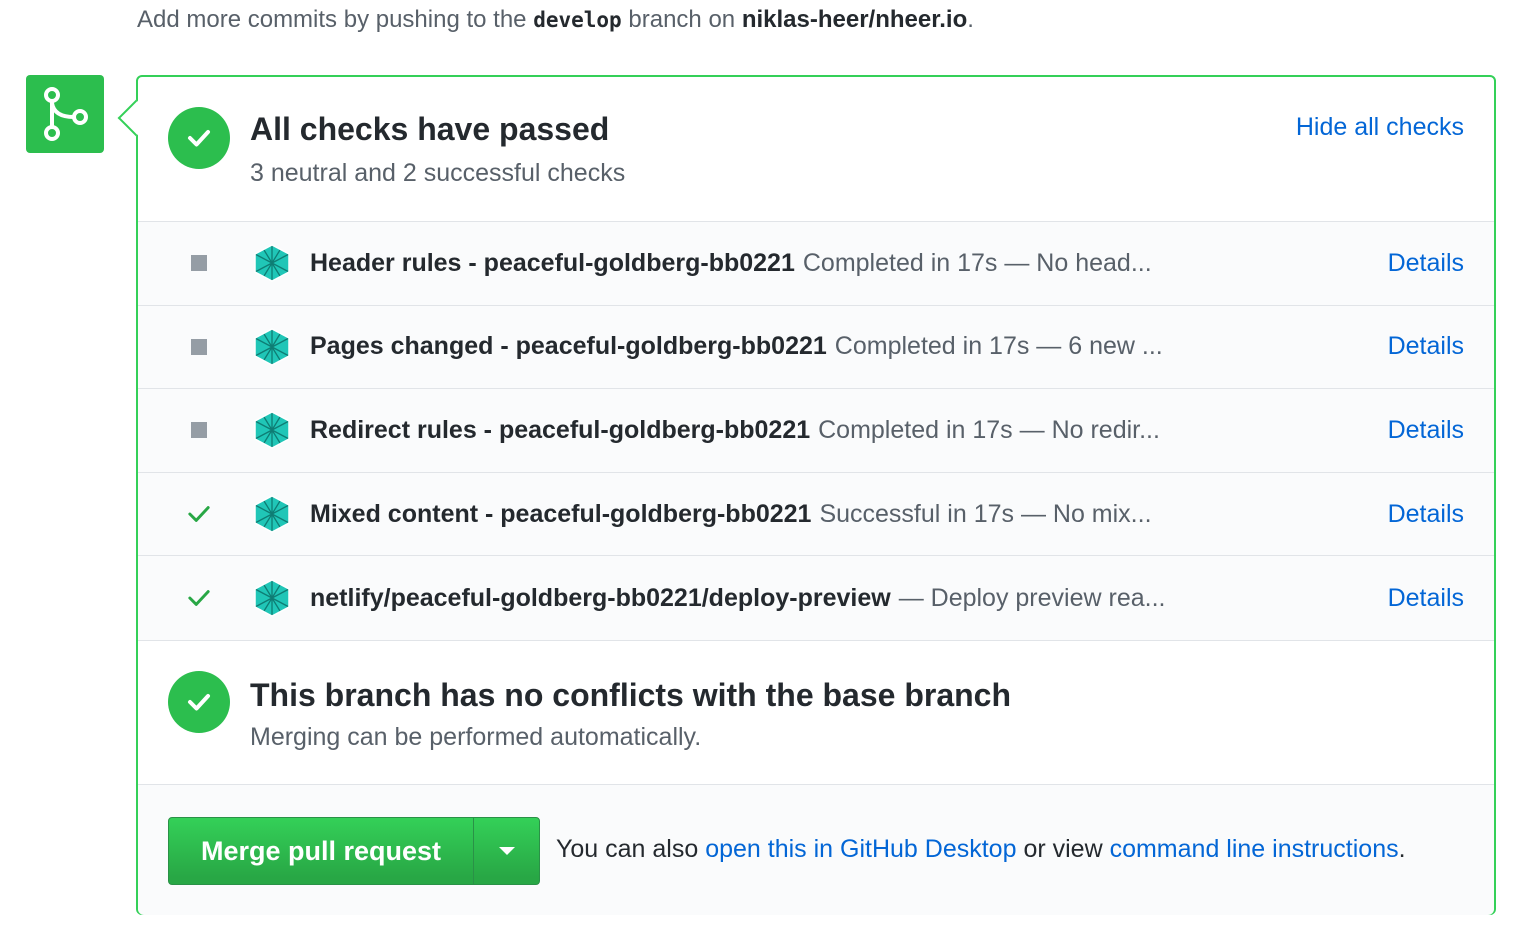  I want to click on merge-pull-request-button: Merge pull request, so click(321, 851).